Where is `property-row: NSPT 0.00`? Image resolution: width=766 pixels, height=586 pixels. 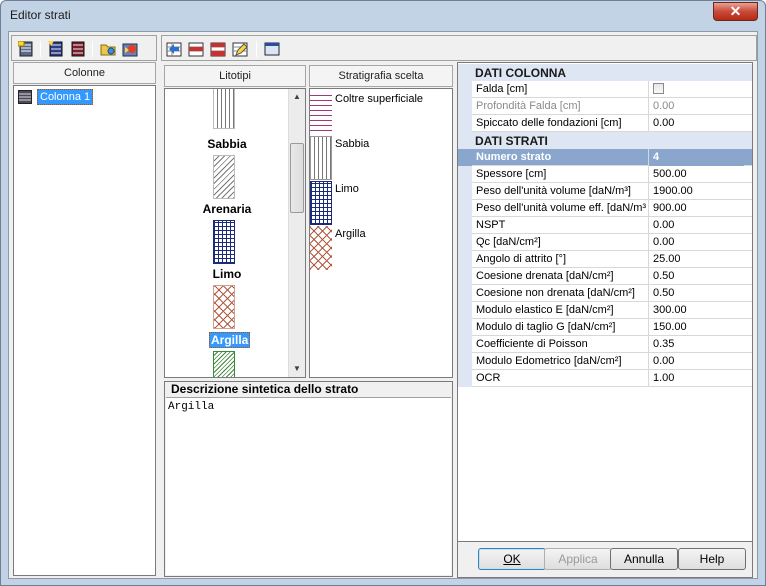 property-row: NSPT 0.00 is located at coordinates (605, 225).